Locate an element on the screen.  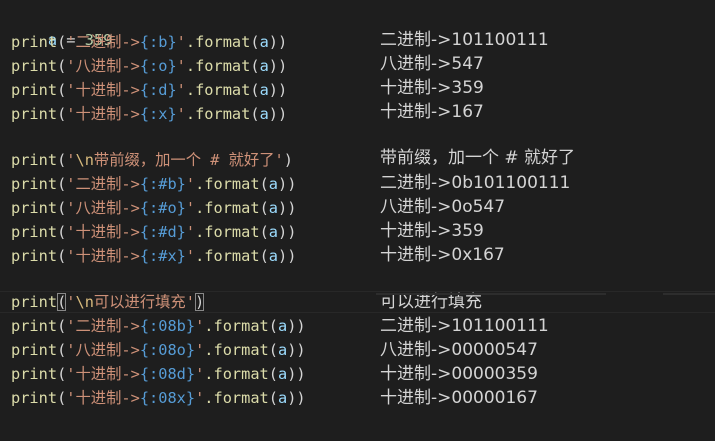
code-line: print('\n带前缀，加一个 # 就好了') is located at coordinates (152, 160).